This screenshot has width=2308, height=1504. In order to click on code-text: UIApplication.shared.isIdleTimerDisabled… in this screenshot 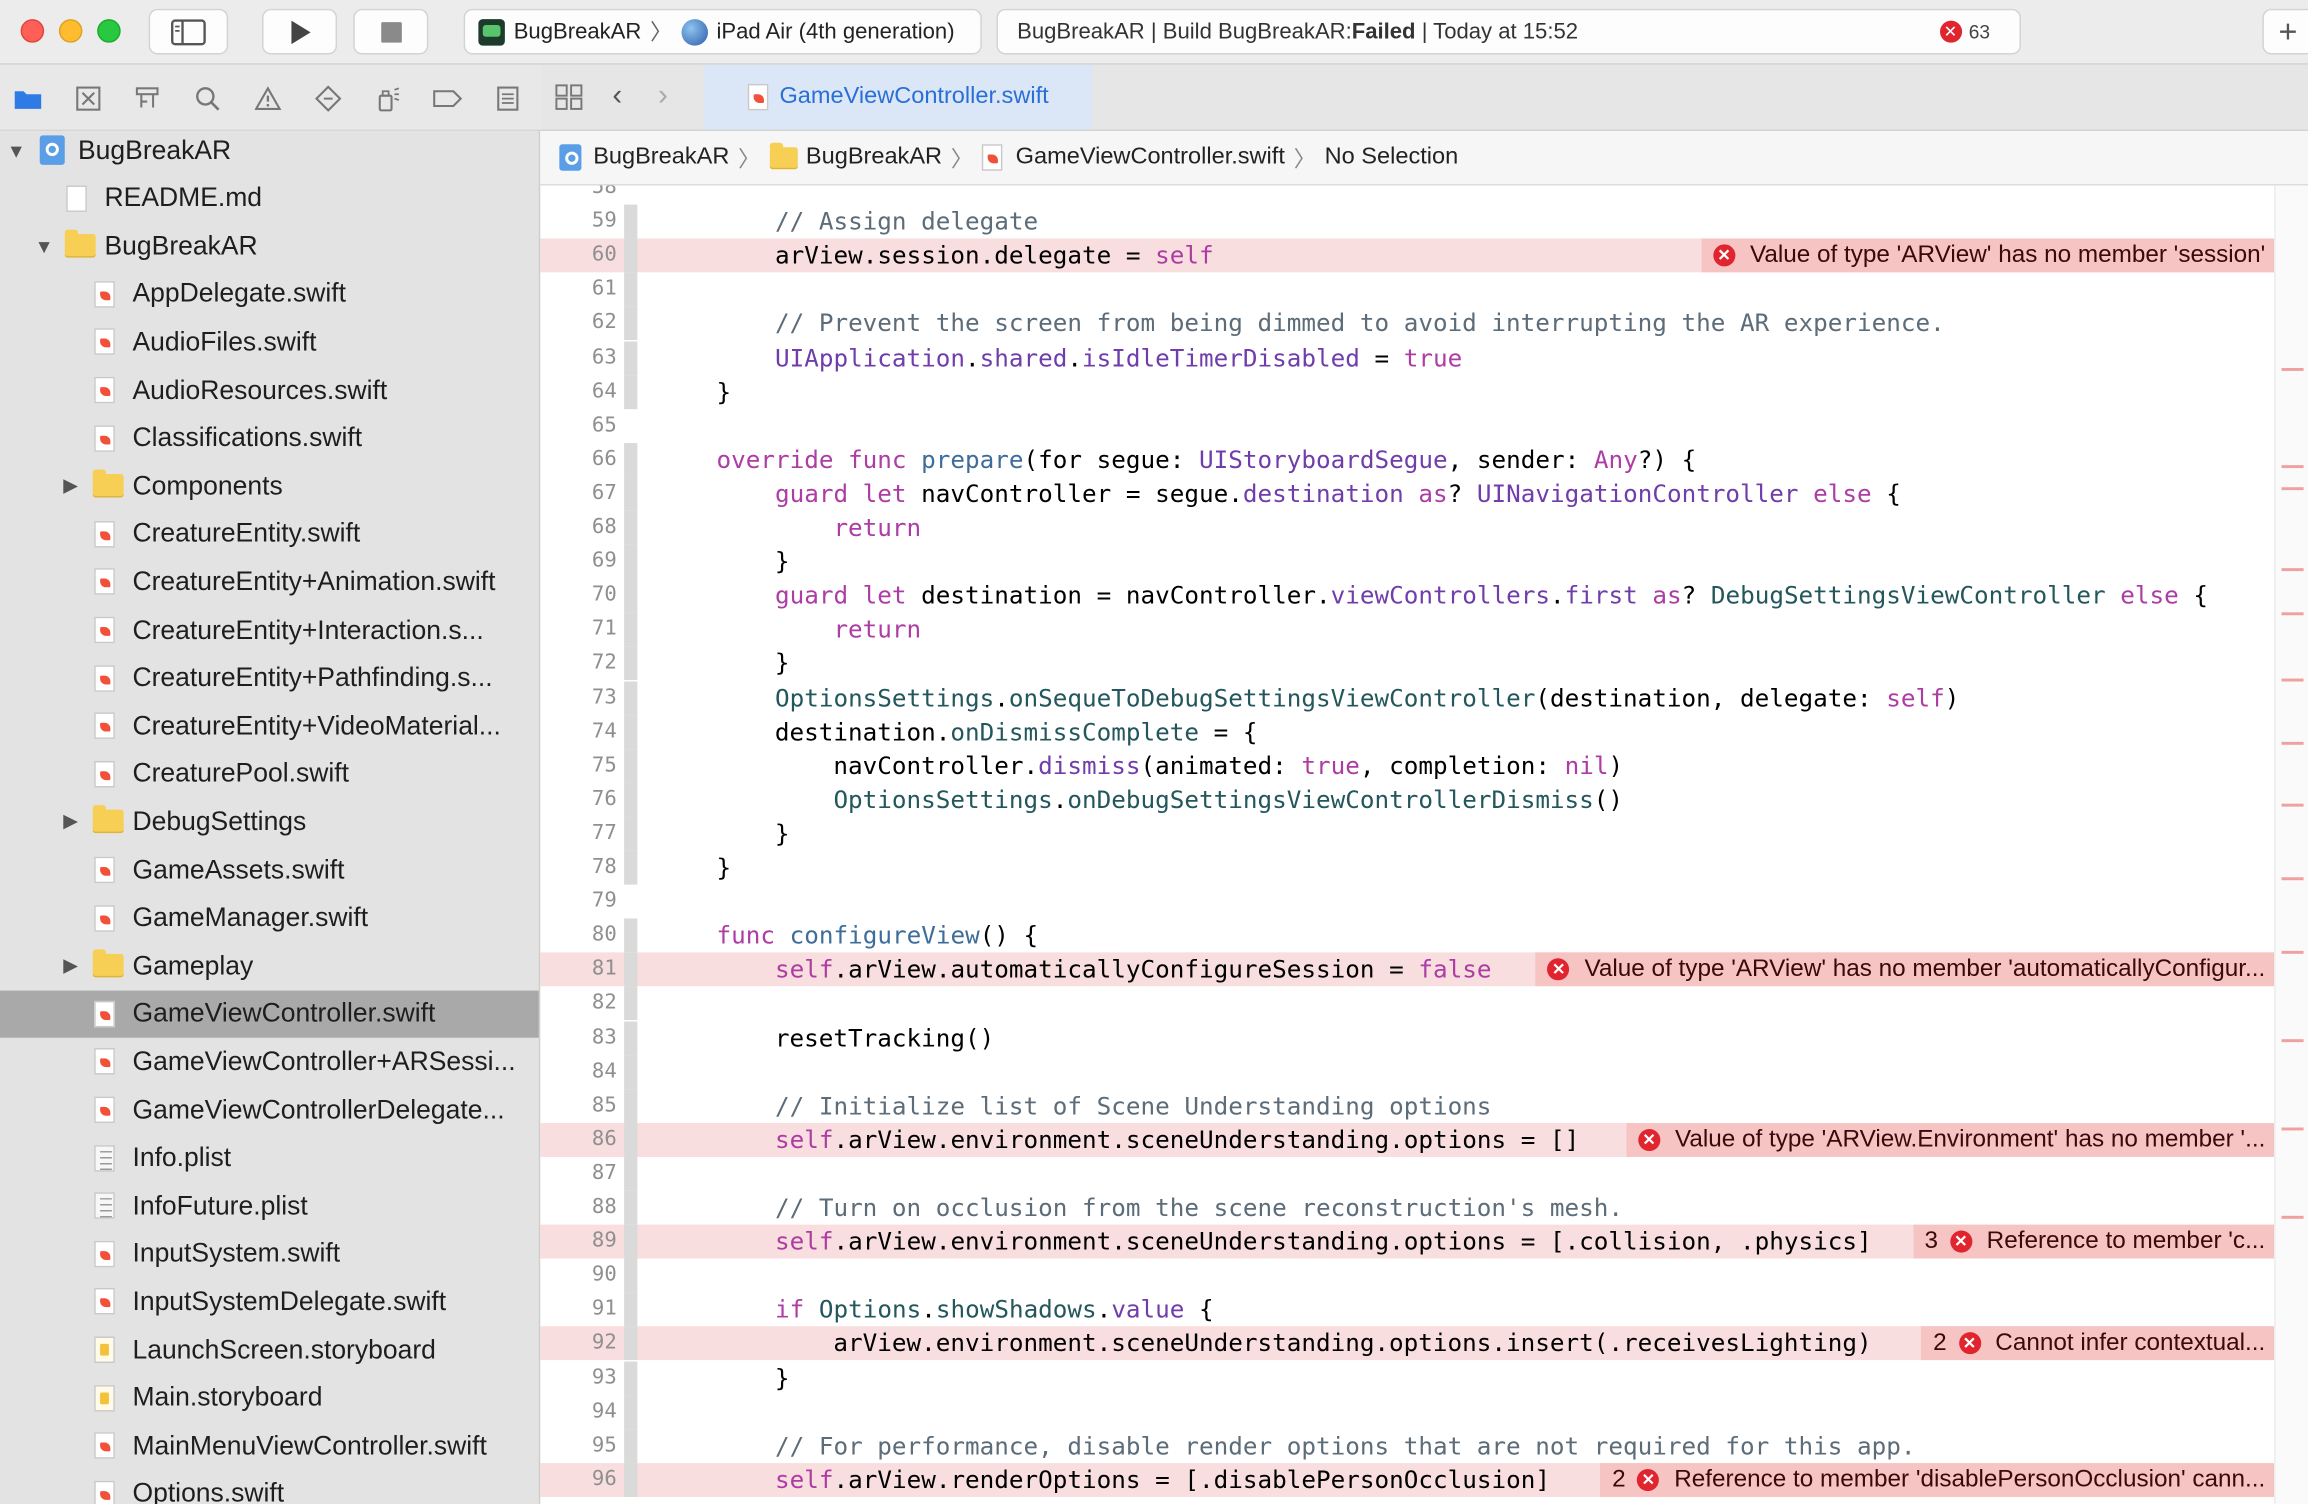, I will do `click(1060, 358)`.